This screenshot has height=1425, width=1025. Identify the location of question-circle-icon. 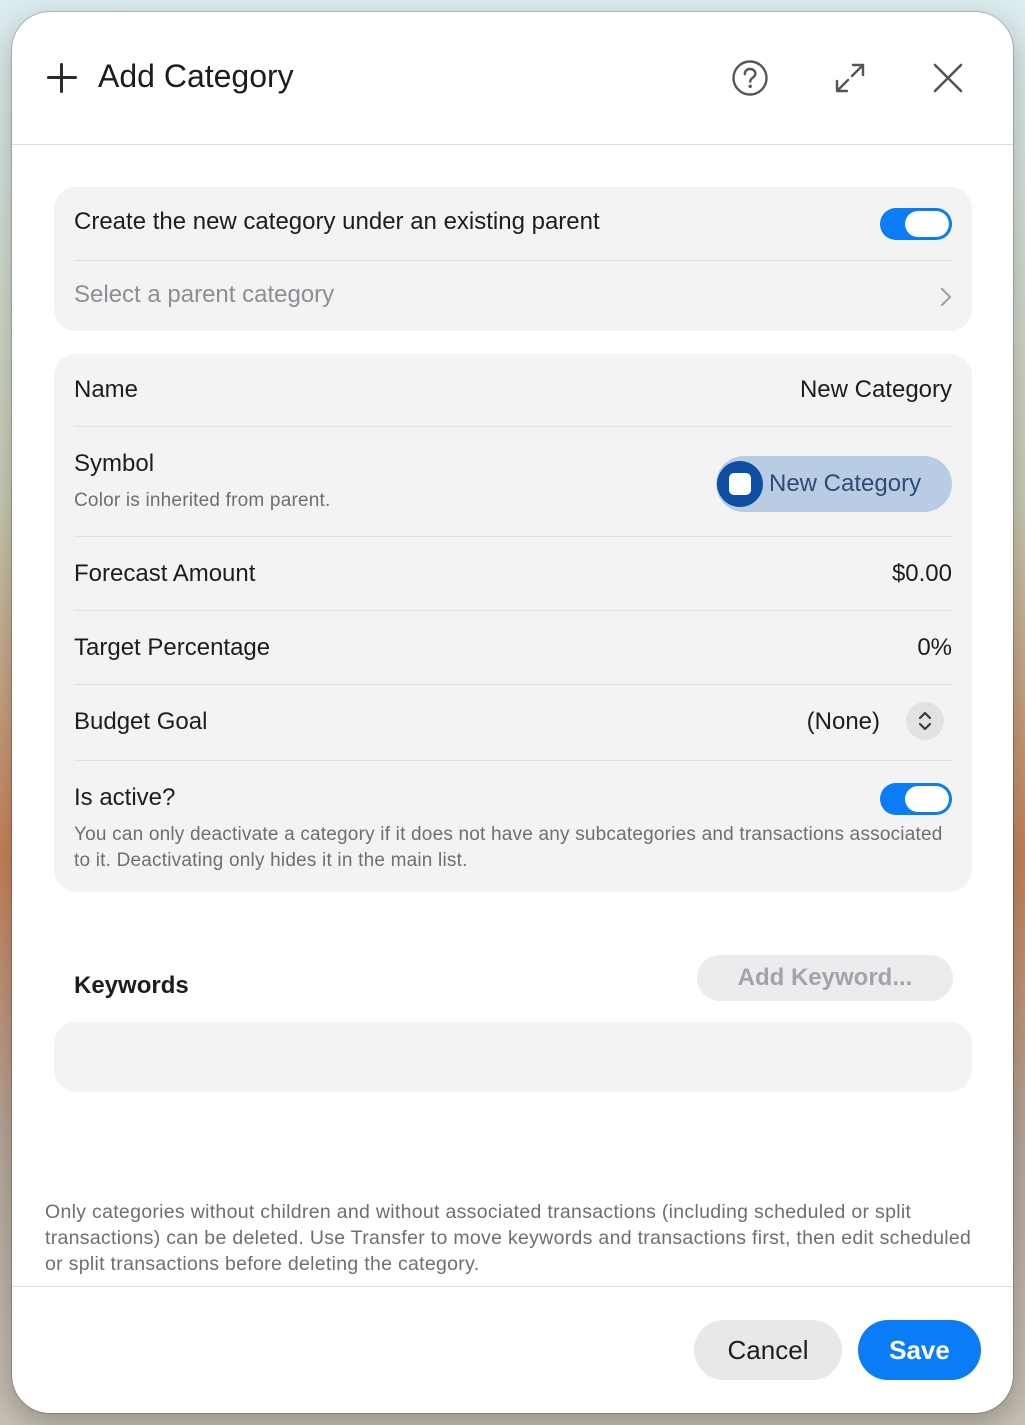
(750, 78).